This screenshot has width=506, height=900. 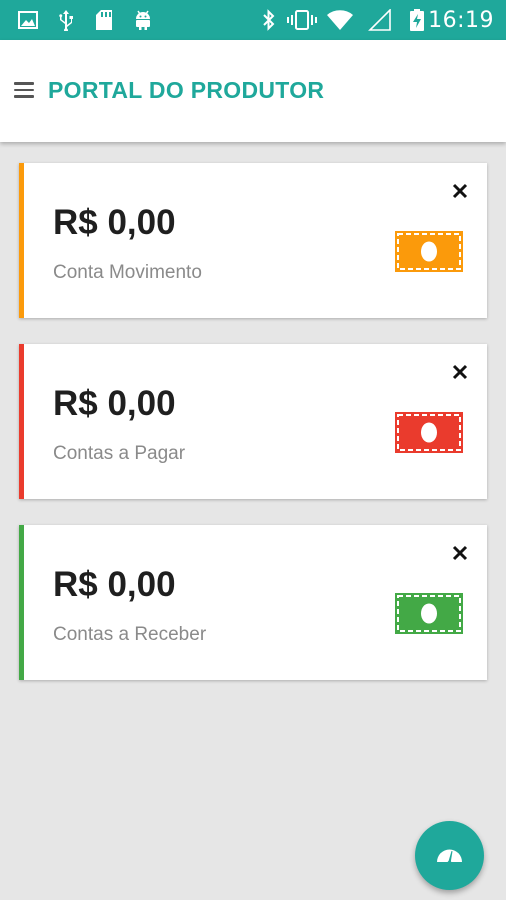 I want to click on sd-card-icon, so click(x=104, y=20).